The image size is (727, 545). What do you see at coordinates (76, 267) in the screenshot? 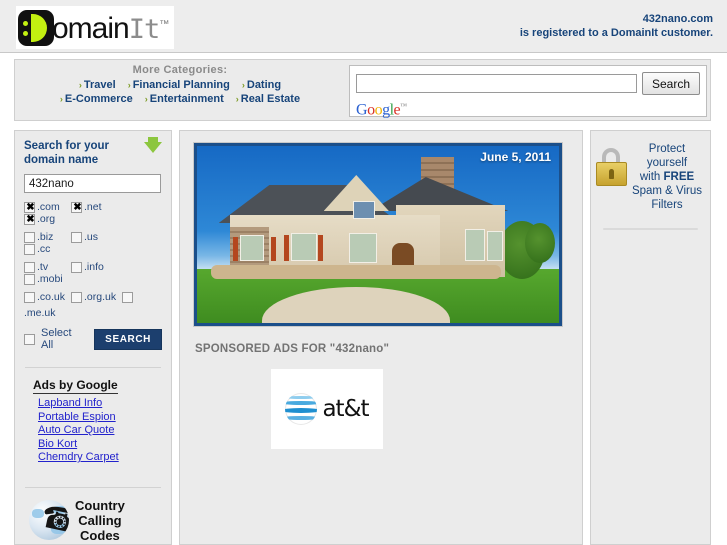
I see `checkbox-info` at bounding box center [76, 267].